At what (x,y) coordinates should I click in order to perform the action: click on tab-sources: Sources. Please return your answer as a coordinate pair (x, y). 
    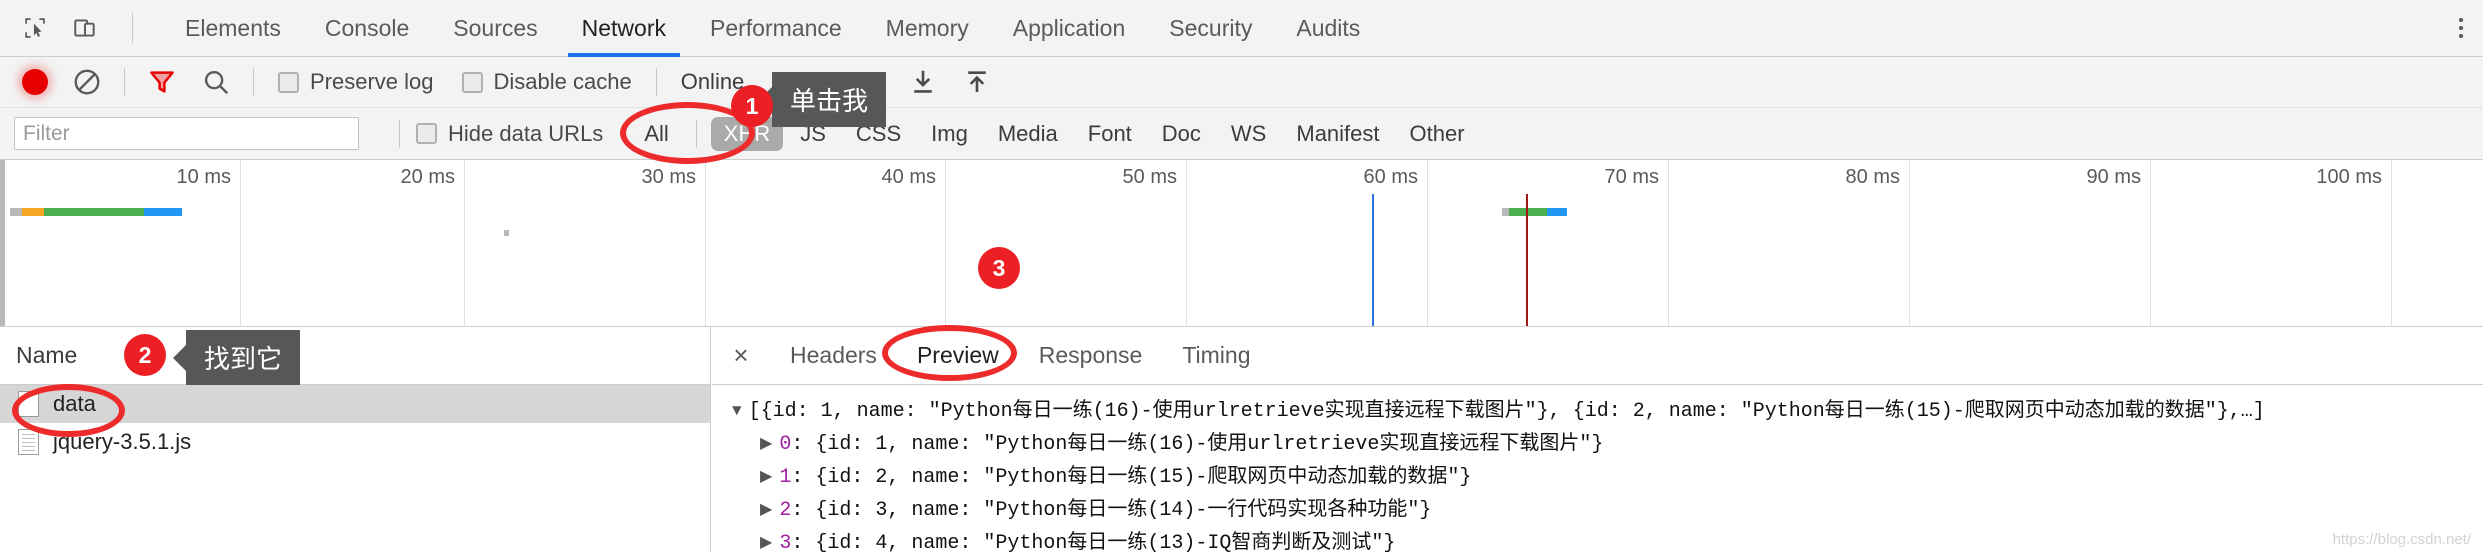
    Looking at the image, I should click on (495, 28).